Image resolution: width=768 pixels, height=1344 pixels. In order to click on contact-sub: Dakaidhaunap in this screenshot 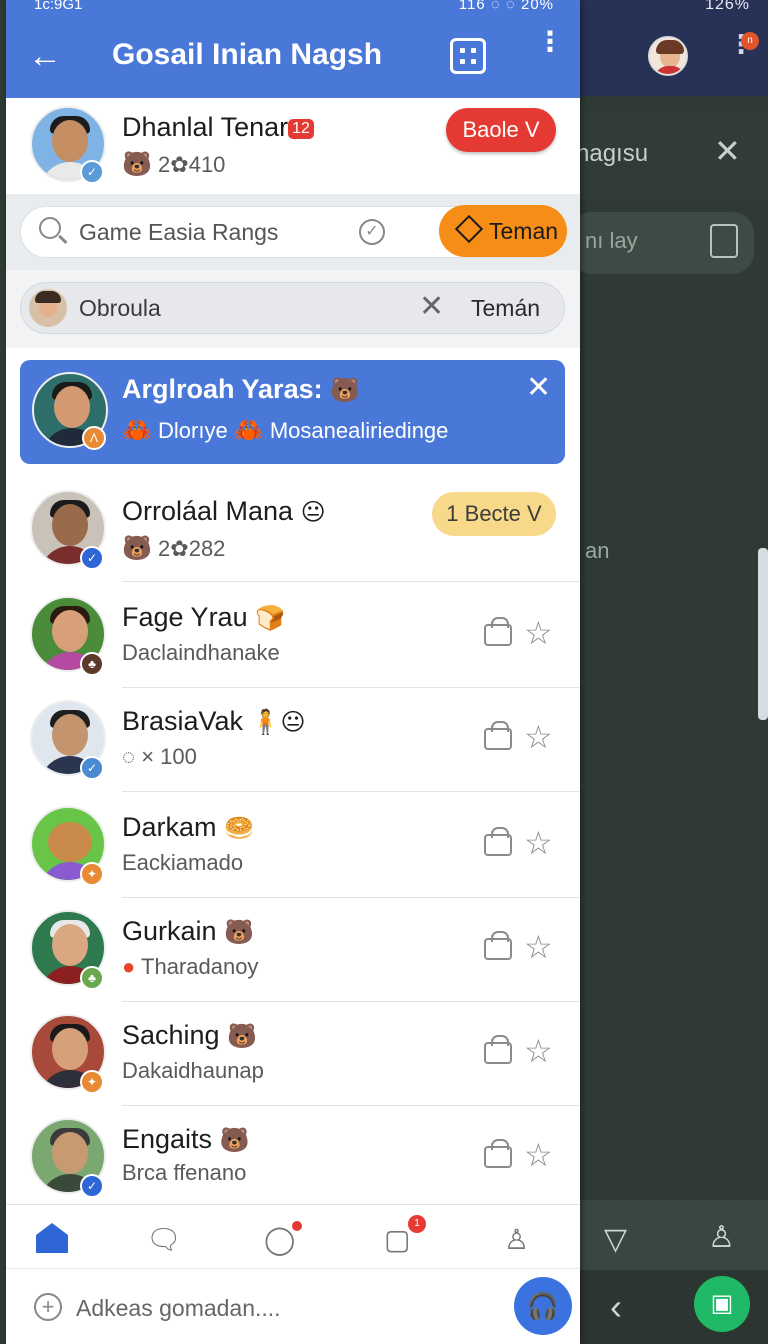, I will do `click(193, 1070)`.